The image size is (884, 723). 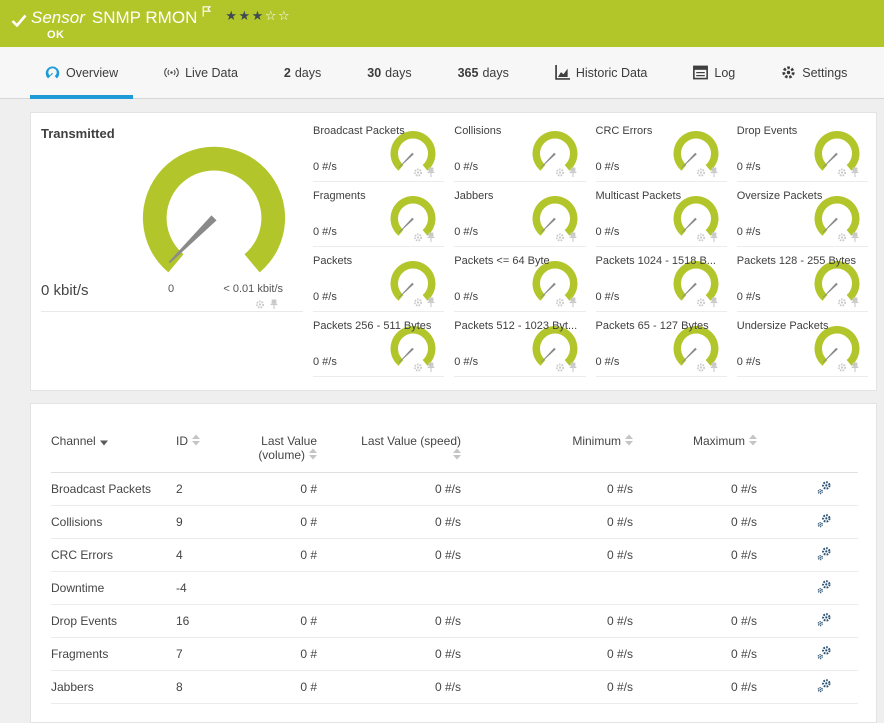 I want to click on channel-gauge-cell: Packets <= 64 Byte 0 #/s, so click(x=520, y=279).